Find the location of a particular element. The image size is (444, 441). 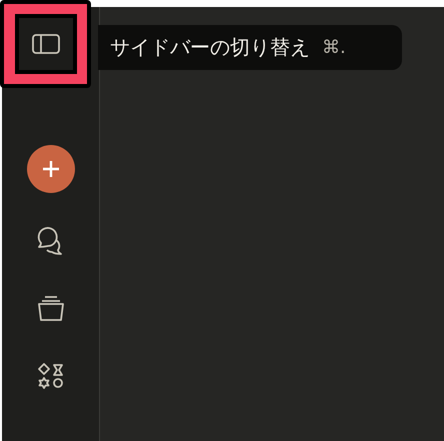

sidebar-toggle-button is located at coordinates (45, 44).